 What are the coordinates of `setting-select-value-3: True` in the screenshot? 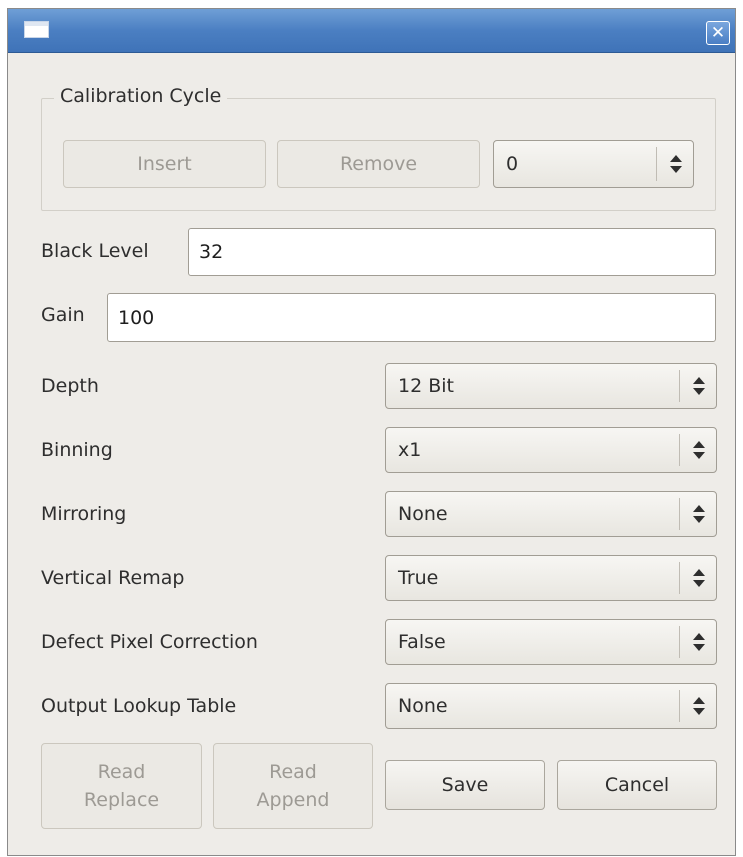 It's located at (418, 578).